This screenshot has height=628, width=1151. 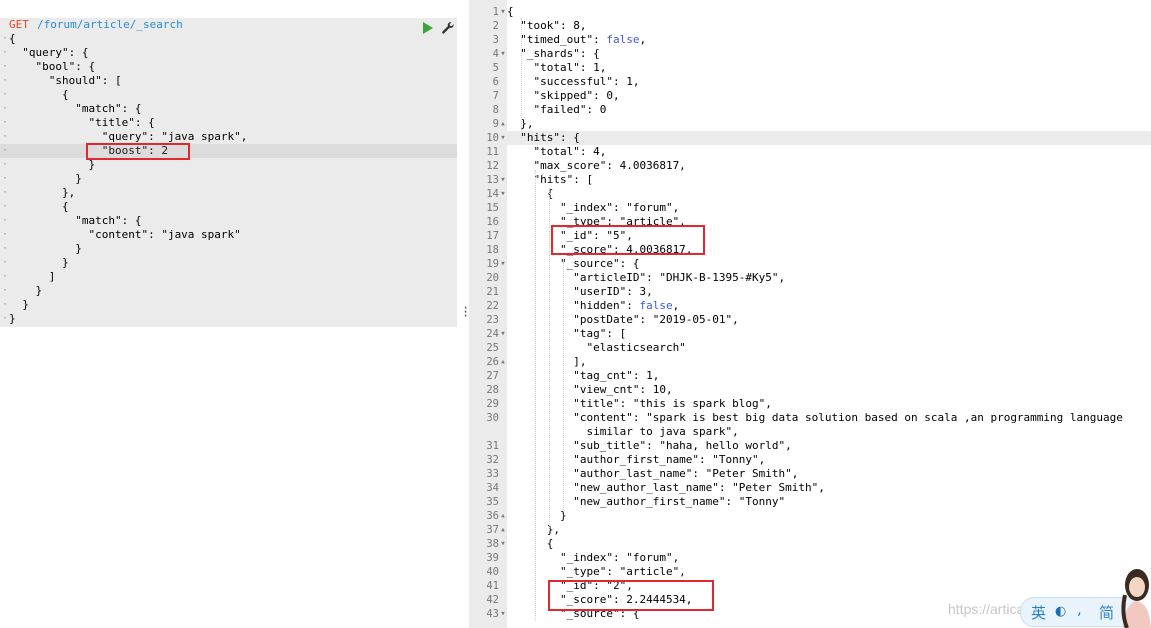 What do you see at coordinates (492, 544) in the screenshot?
I see `line-number: 38` at bounding box center [492, 544].